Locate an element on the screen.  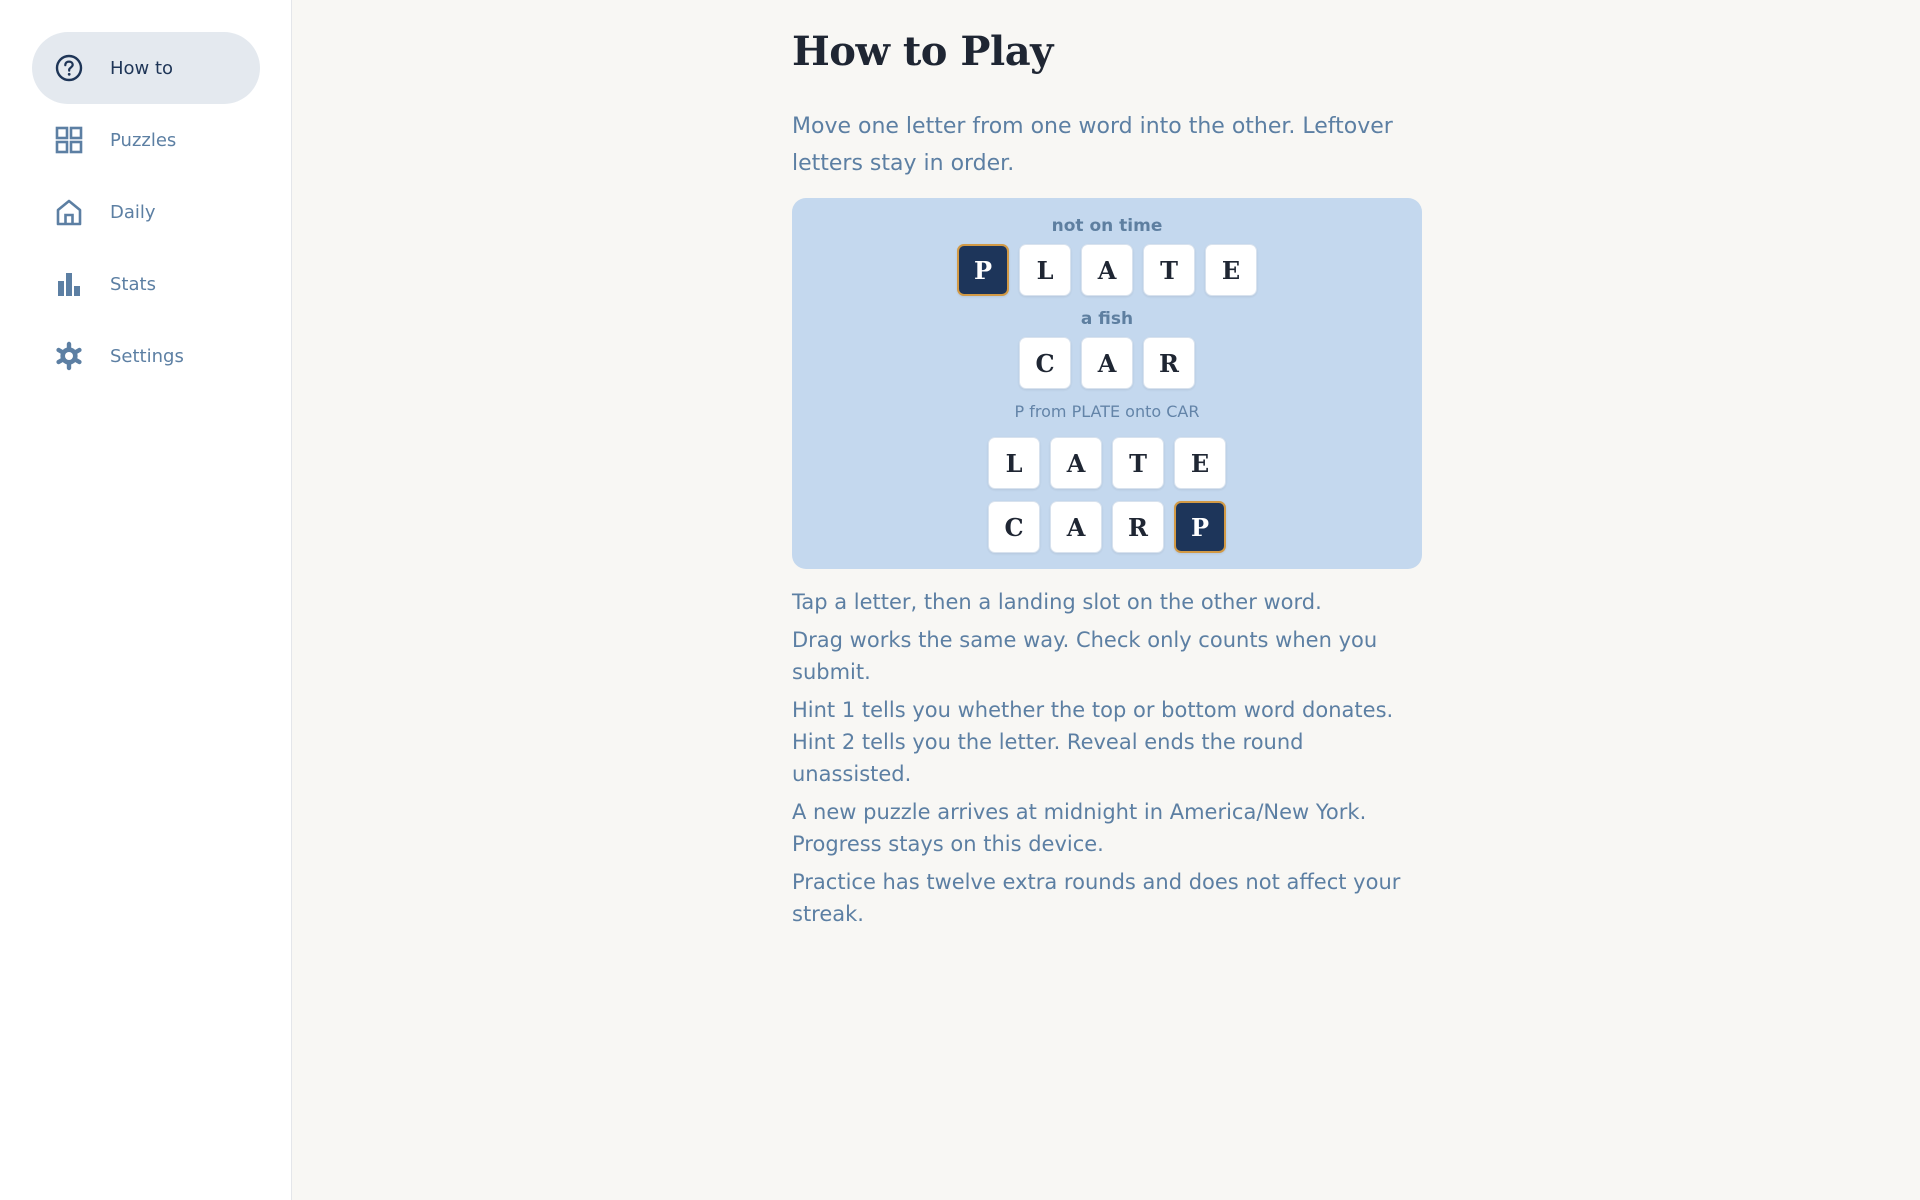
help-circle-icon is located at coordinates (69, 68).